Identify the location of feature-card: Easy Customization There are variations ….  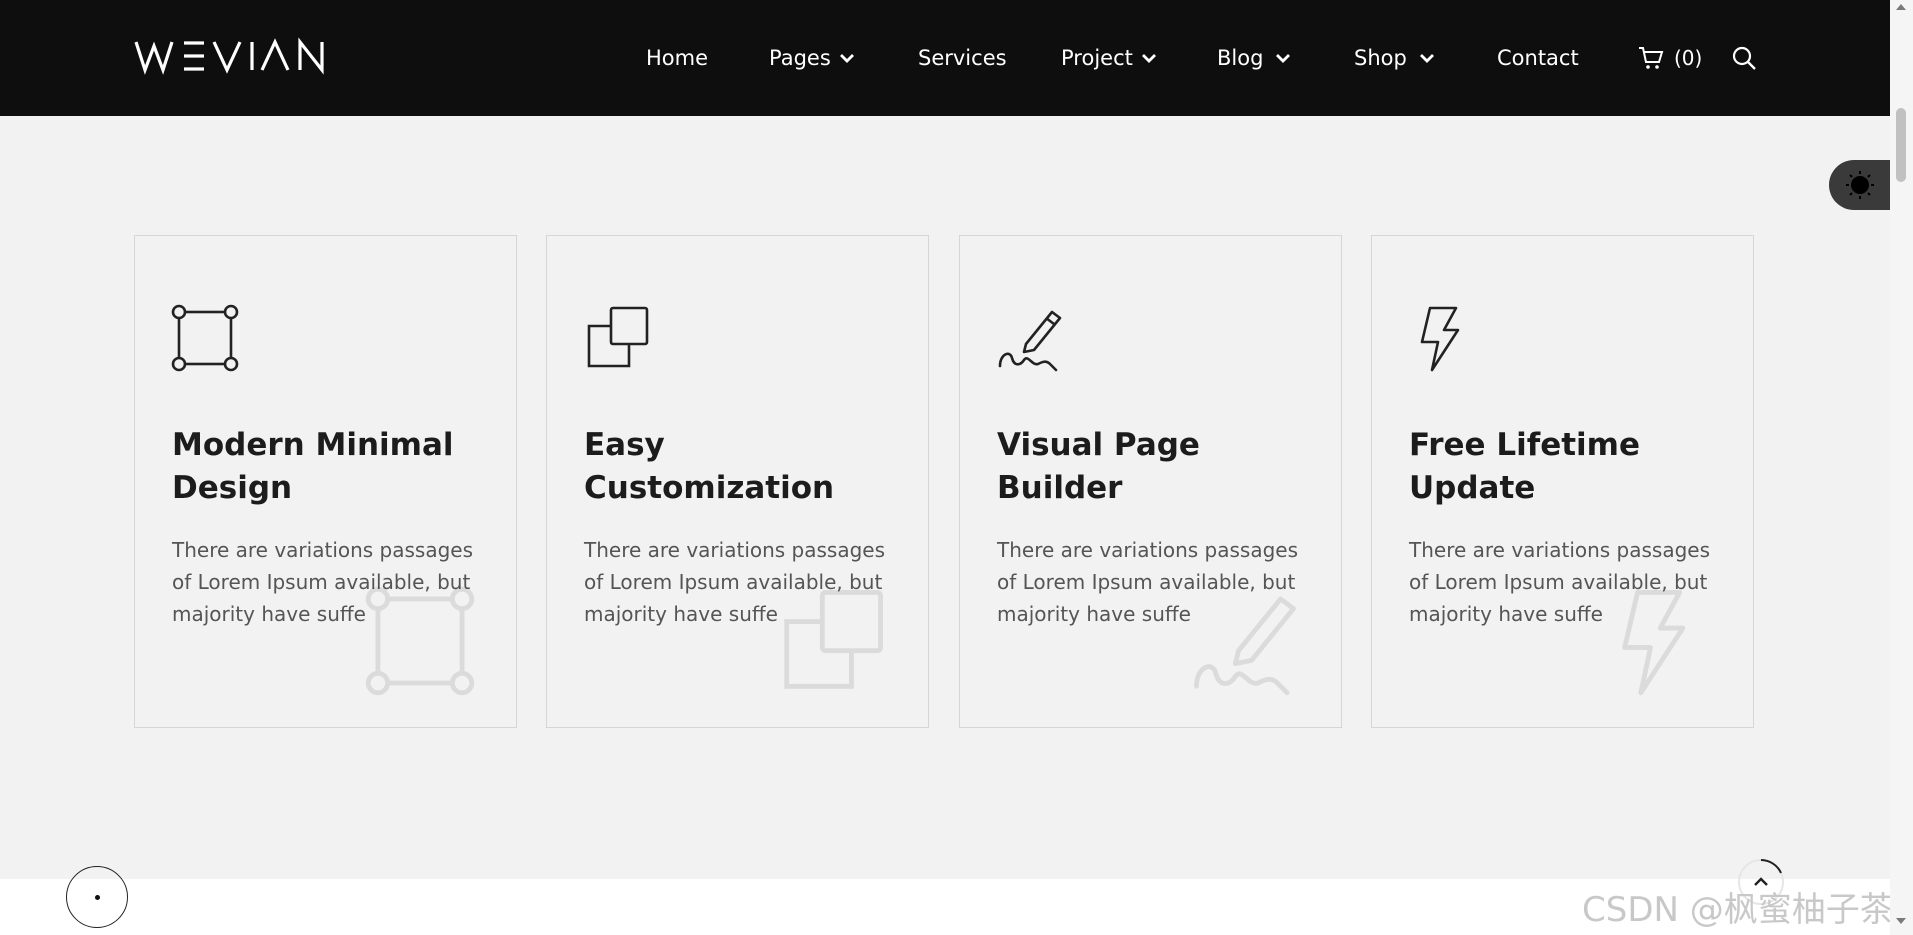
(737, 481).